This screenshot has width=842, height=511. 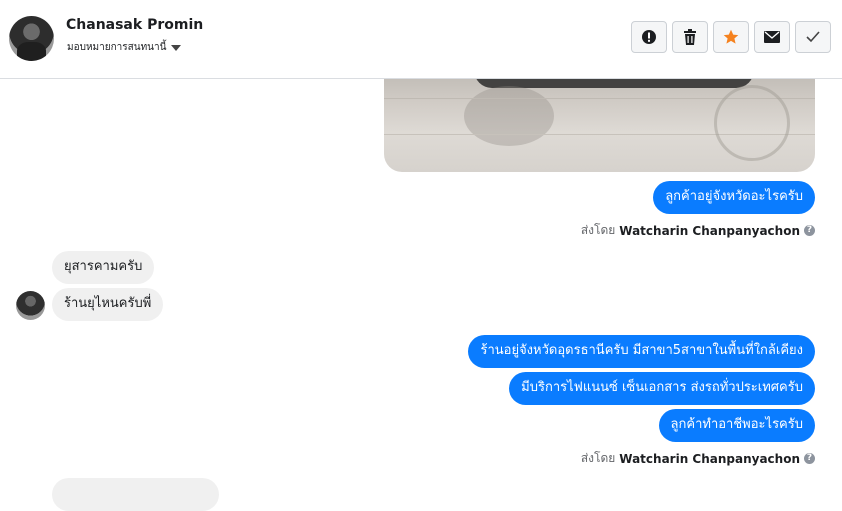 What do you see at coordinates (134, 25) in the screenshot?
I see `contact-name: Chanasak Promin` at bounding box center [134, 25].